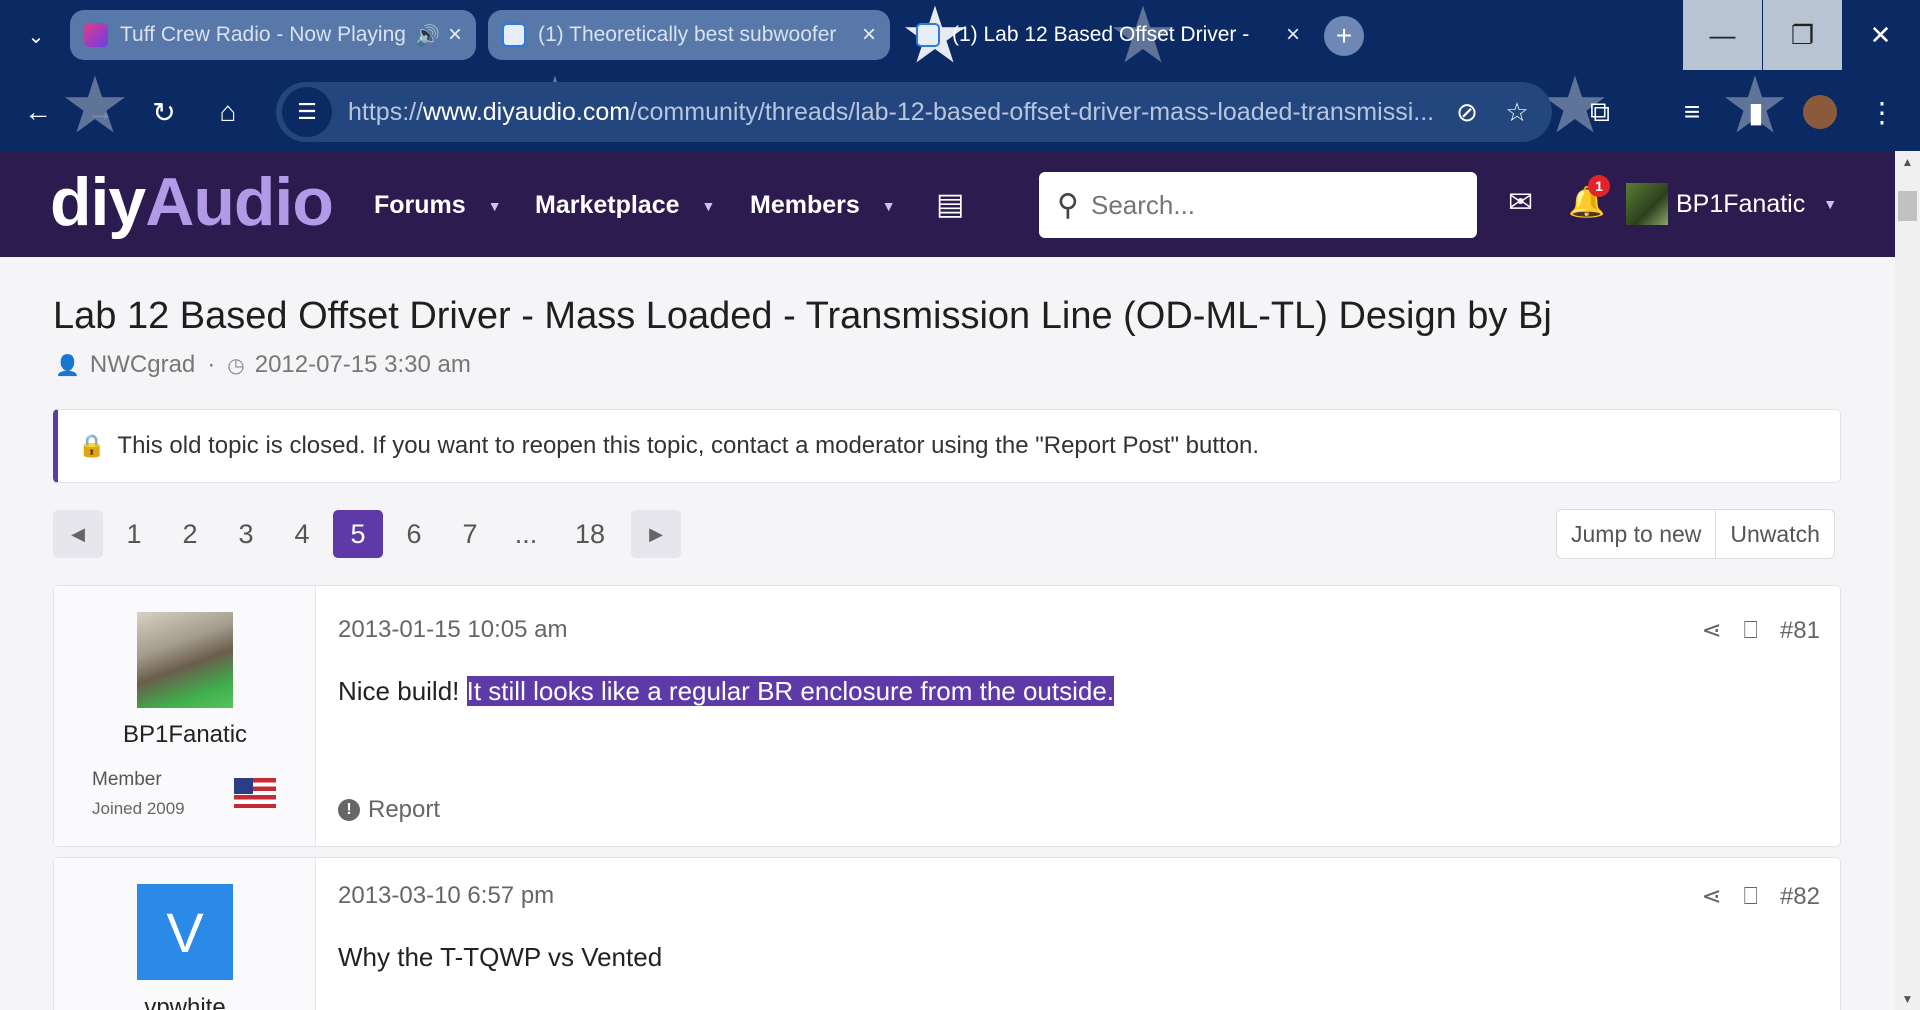 This screenshot has height=1010, width=1920. I want to click on profile-avatar-icon, so click(1820, 112).